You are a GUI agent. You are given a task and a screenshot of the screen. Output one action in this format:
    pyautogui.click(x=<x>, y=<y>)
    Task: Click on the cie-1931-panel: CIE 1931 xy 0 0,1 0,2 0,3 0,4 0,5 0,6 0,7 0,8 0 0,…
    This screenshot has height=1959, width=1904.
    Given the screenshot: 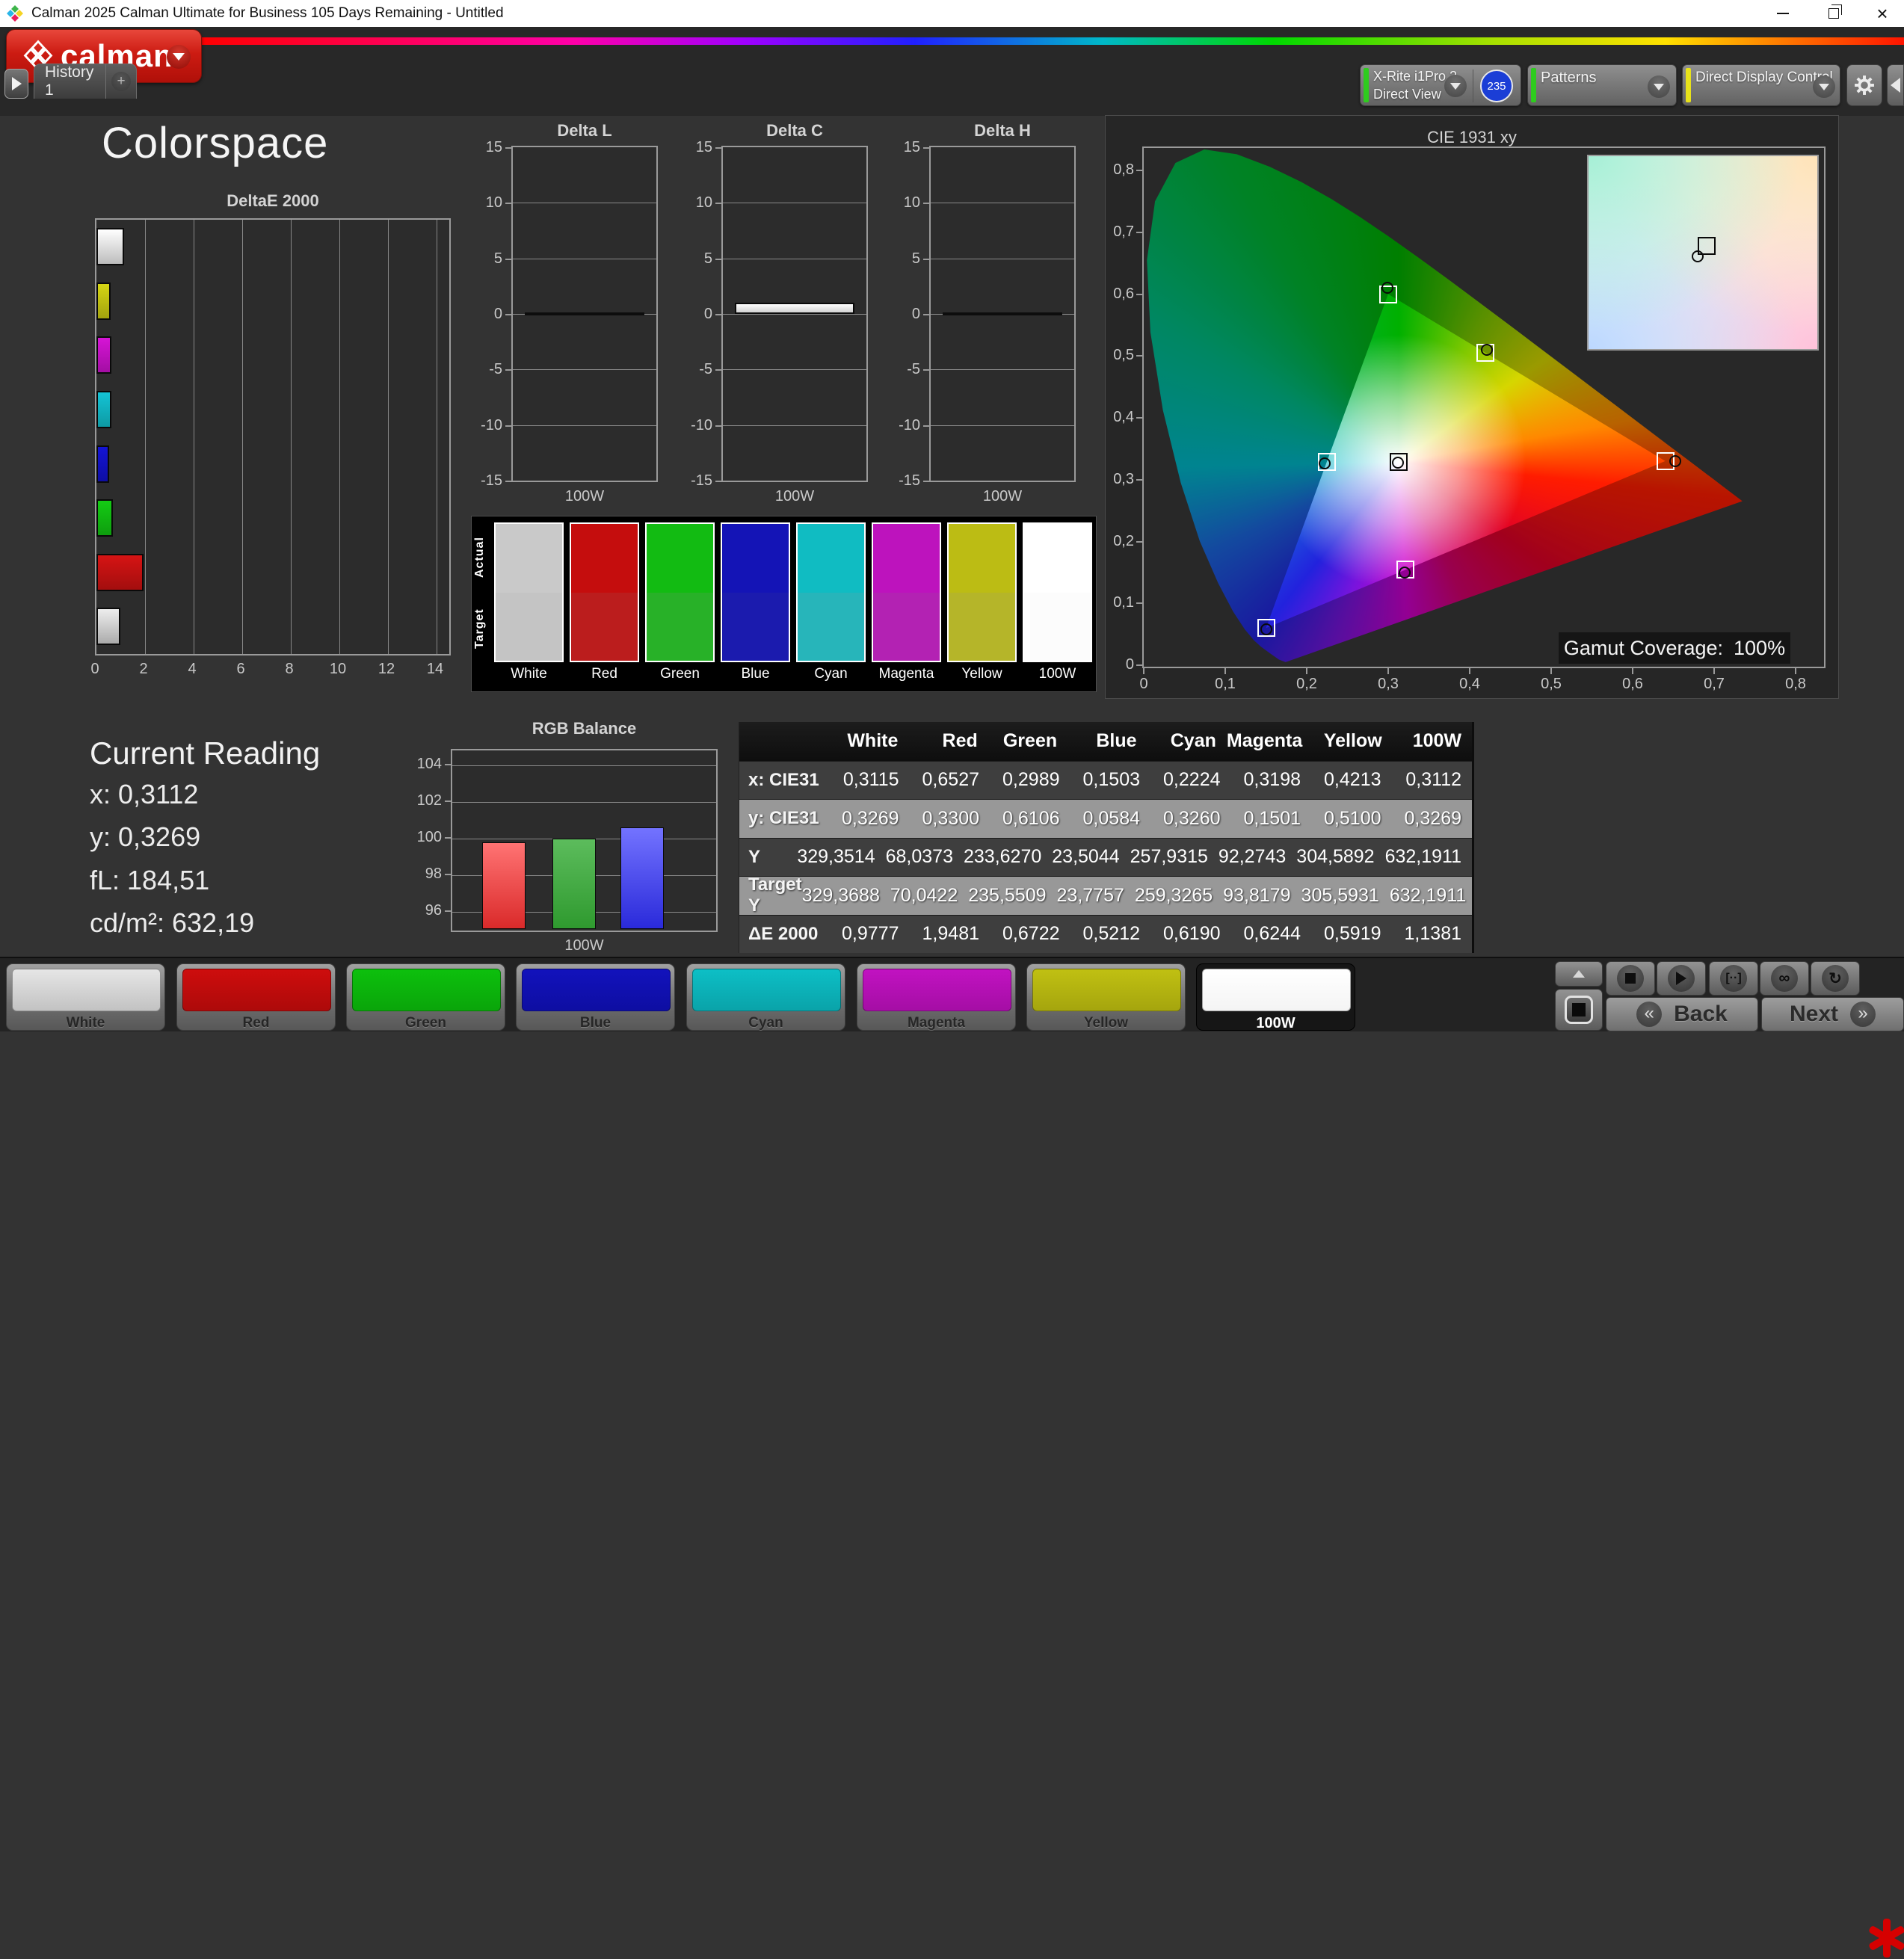 What is the action you would take?
    pyautogui.click(x=1472, y=407)
    